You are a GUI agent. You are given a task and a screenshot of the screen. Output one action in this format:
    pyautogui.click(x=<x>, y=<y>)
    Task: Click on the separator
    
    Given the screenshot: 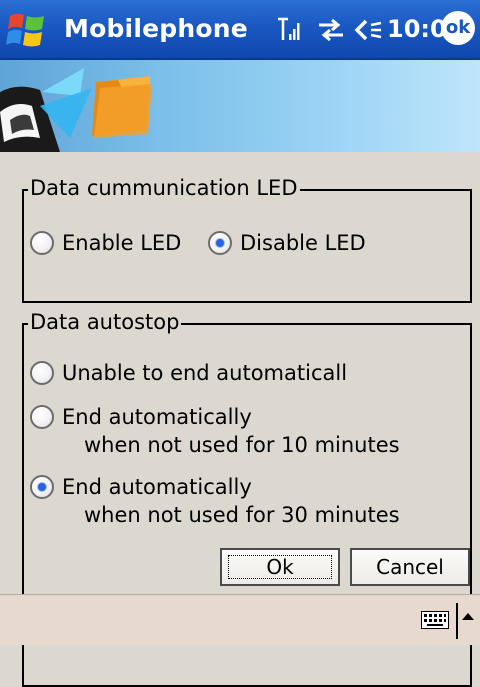 What is the action you would take?
    pyautogui.click(x=457, y=621)
    